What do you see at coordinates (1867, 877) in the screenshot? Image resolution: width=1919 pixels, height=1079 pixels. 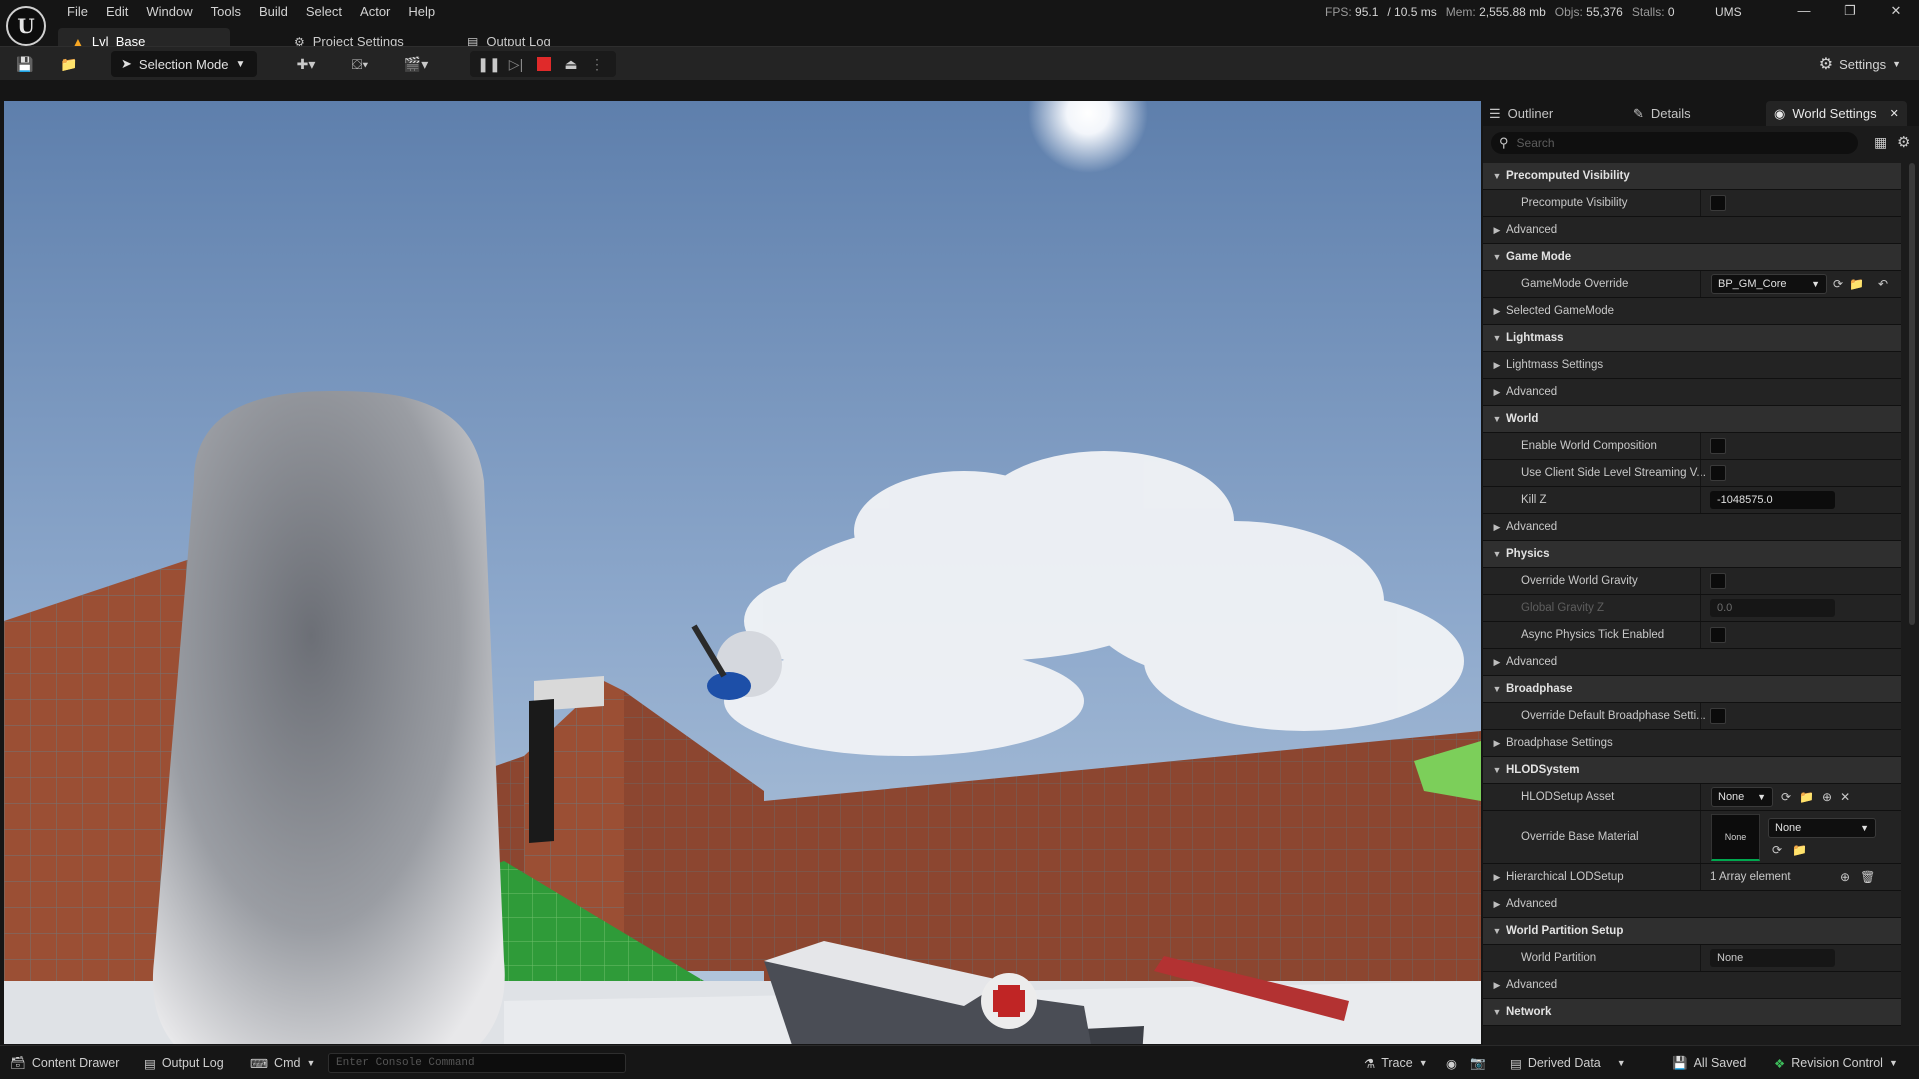 I see `trash-icon: 🗑` at bounding box center [1867, 877].